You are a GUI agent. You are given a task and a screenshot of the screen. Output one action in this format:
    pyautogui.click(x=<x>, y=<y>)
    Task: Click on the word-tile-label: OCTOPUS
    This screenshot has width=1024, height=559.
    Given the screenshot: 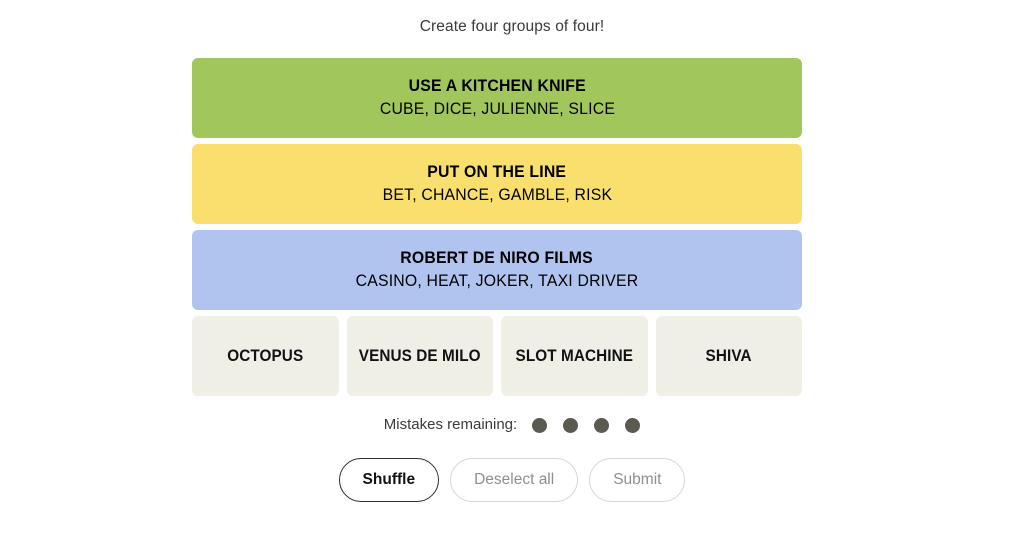 What is the action you would take?
    pyautogui.click(x=265, y=355)
    